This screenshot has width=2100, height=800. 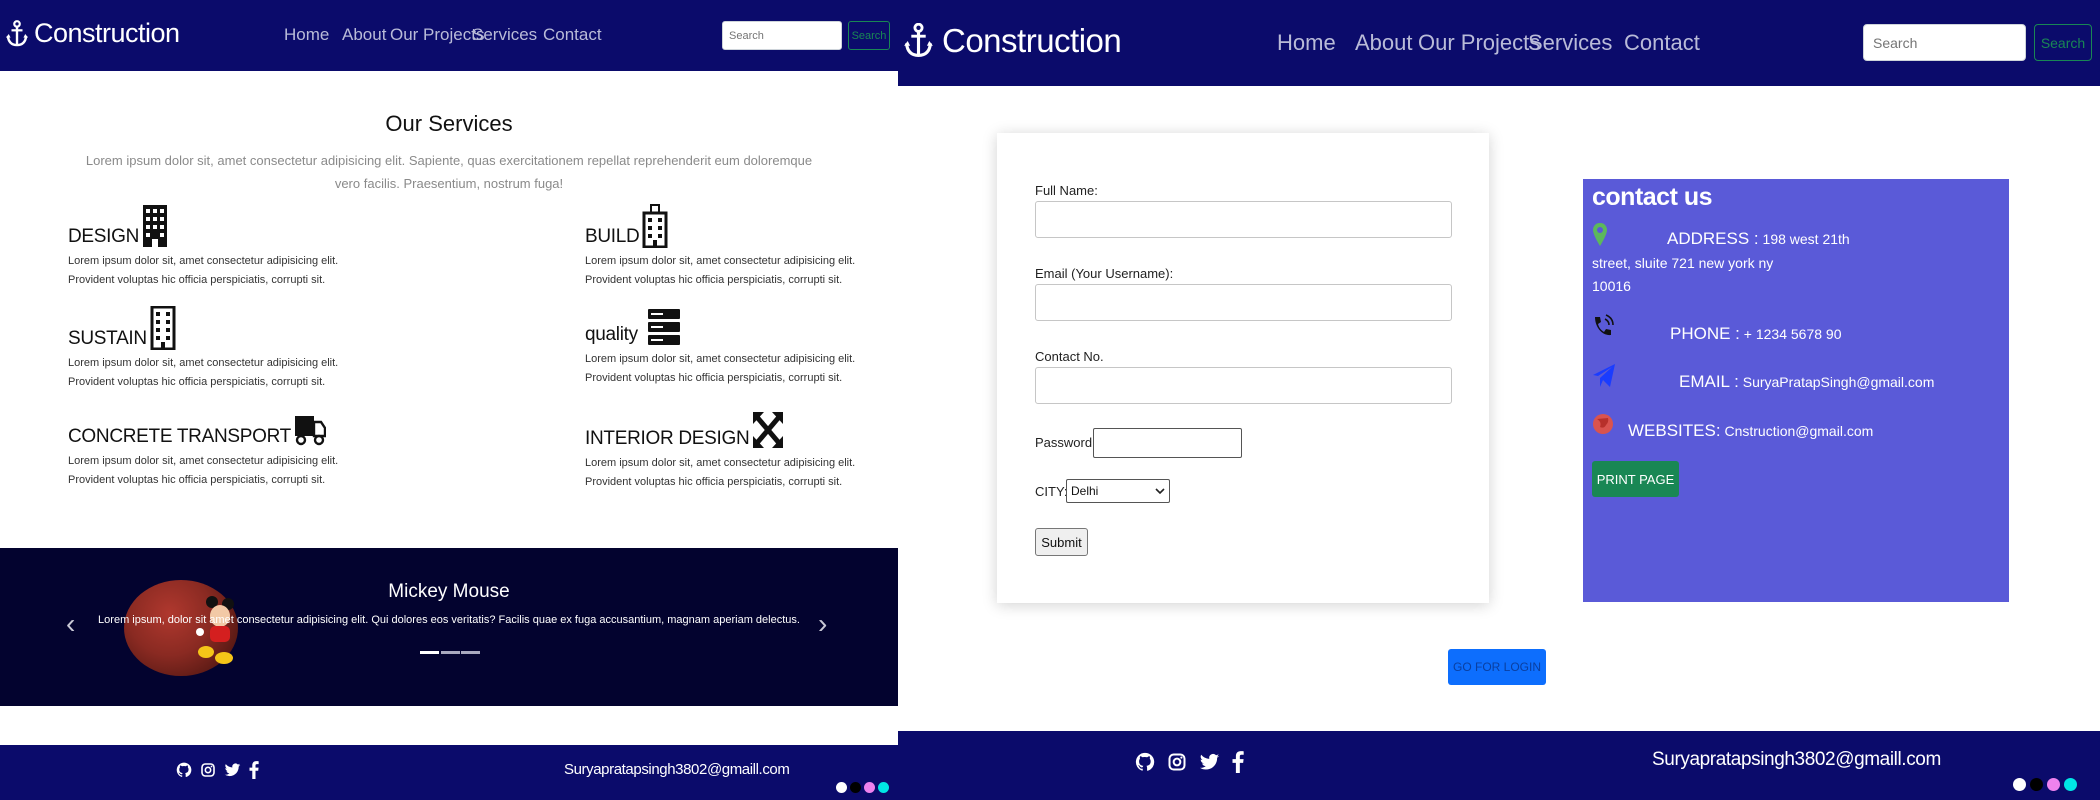 What do you see at coordinates (1085, 491) in the screenshot?
I see `city-value: Delhi` at bounding box center [1085, 491].